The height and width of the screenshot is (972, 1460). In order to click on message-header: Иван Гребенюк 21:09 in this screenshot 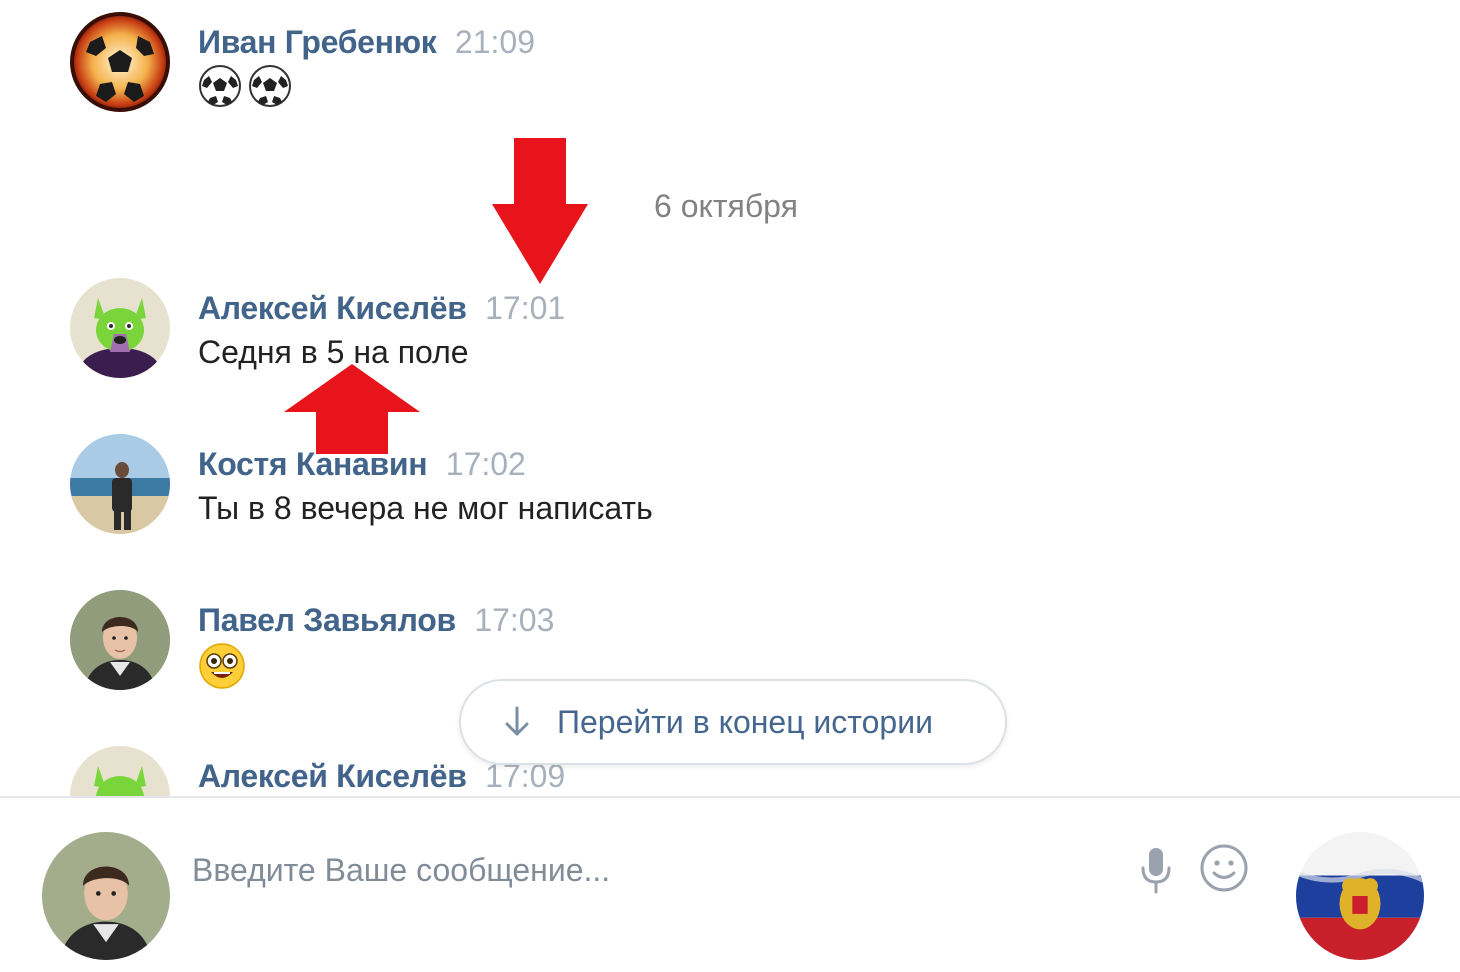, I will do `click(366, 42)`.